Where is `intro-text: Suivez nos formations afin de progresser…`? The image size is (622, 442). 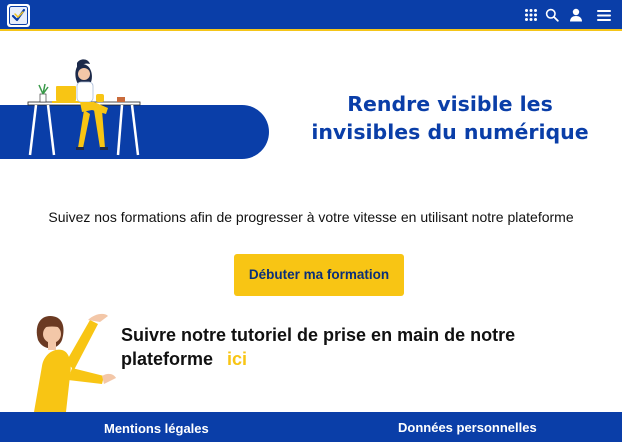 intro-text: Suivez nos formations afin de progresser… is located at coordinates (311, 217).